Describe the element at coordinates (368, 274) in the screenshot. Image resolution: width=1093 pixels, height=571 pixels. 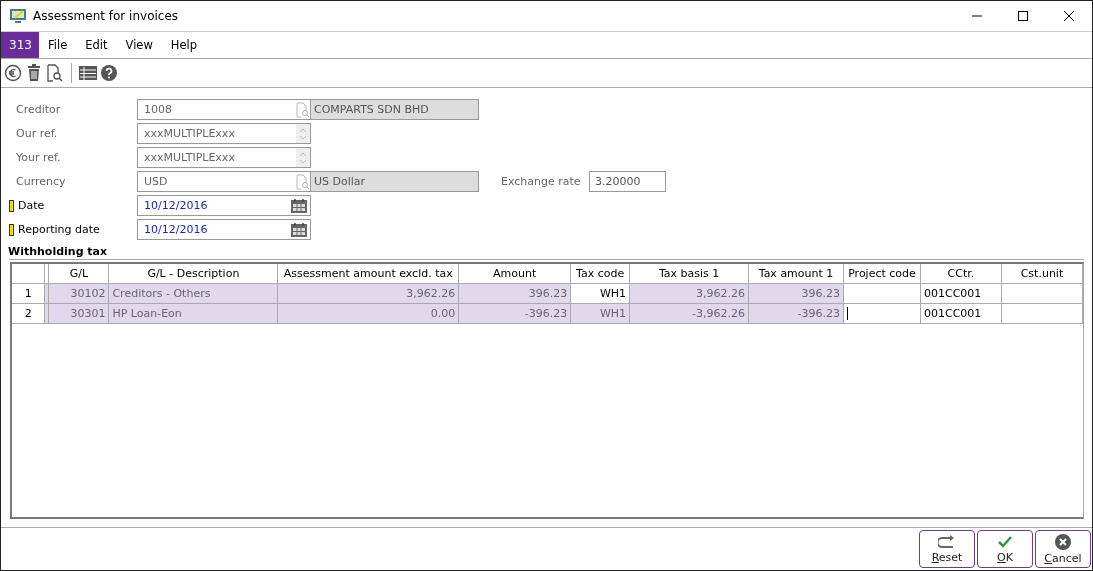
I see `column-header: Assessment amount excld. tax` at that location.